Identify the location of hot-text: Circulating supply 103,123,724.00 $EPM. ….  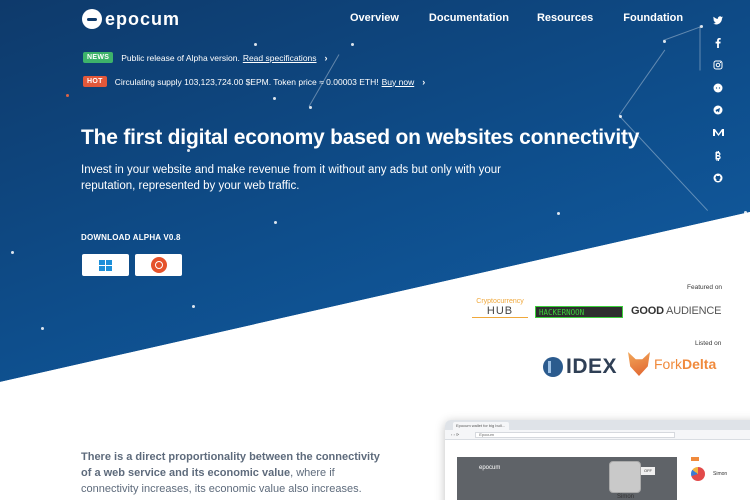
(246, 81).